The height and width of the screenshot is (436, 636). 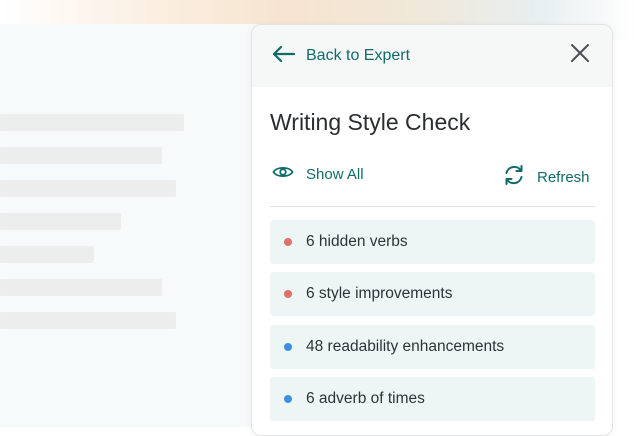 What do you see at coordinates (432, 242) in the screenshot?
I see `issue-item: 6 hidden verbs` at bounding box center [432, 242].